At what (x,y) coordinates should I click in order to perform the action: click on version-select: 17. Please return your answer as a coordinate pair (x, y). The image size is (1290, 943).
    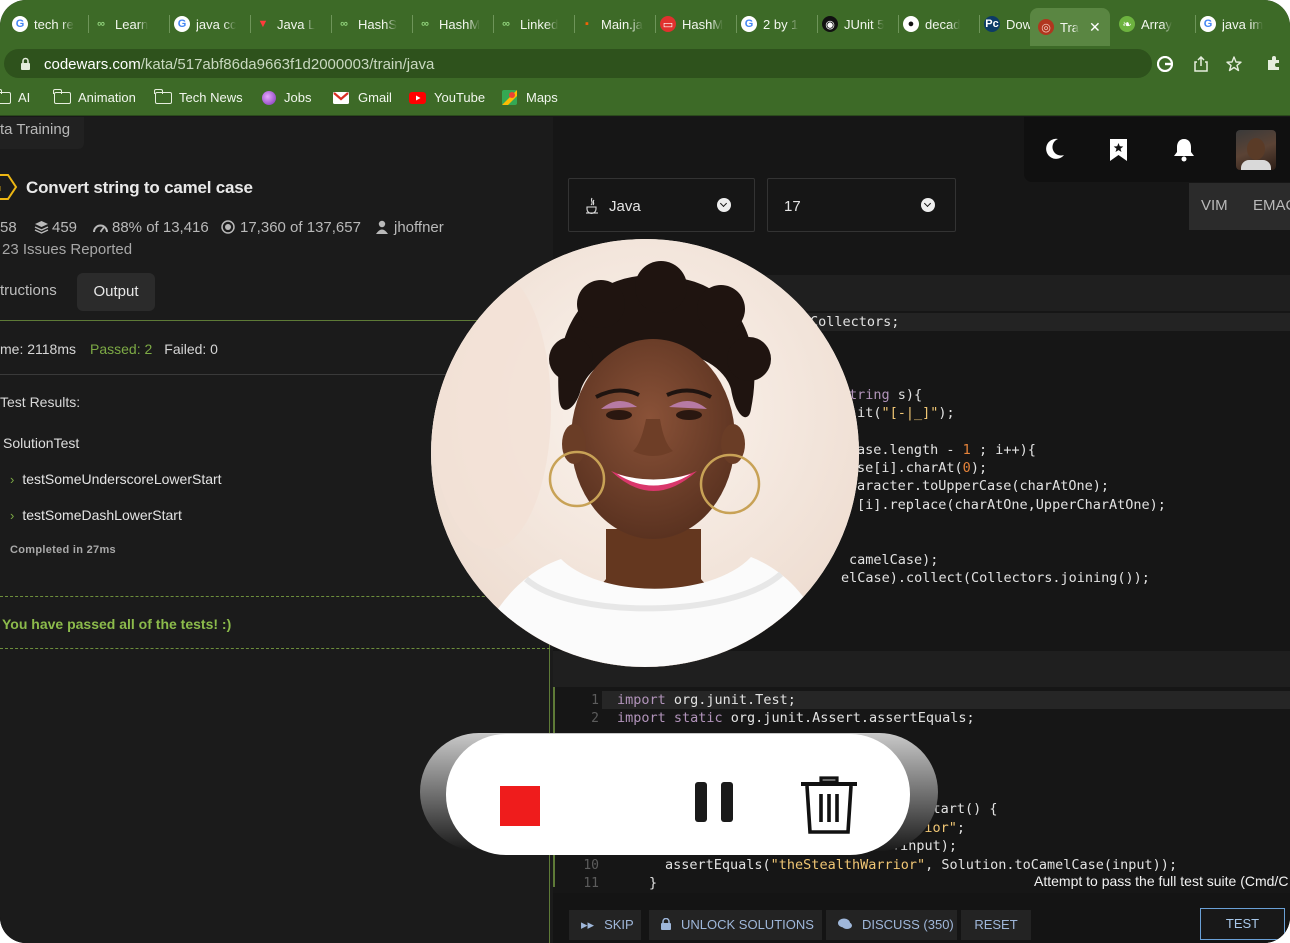
    Looking at the image, I should click on (861, 205).